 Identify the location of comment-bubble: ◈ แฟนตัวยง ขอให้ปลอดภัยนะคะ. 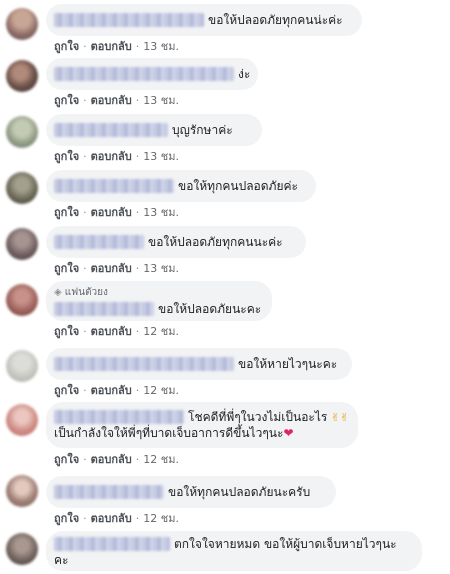
(159, 301).